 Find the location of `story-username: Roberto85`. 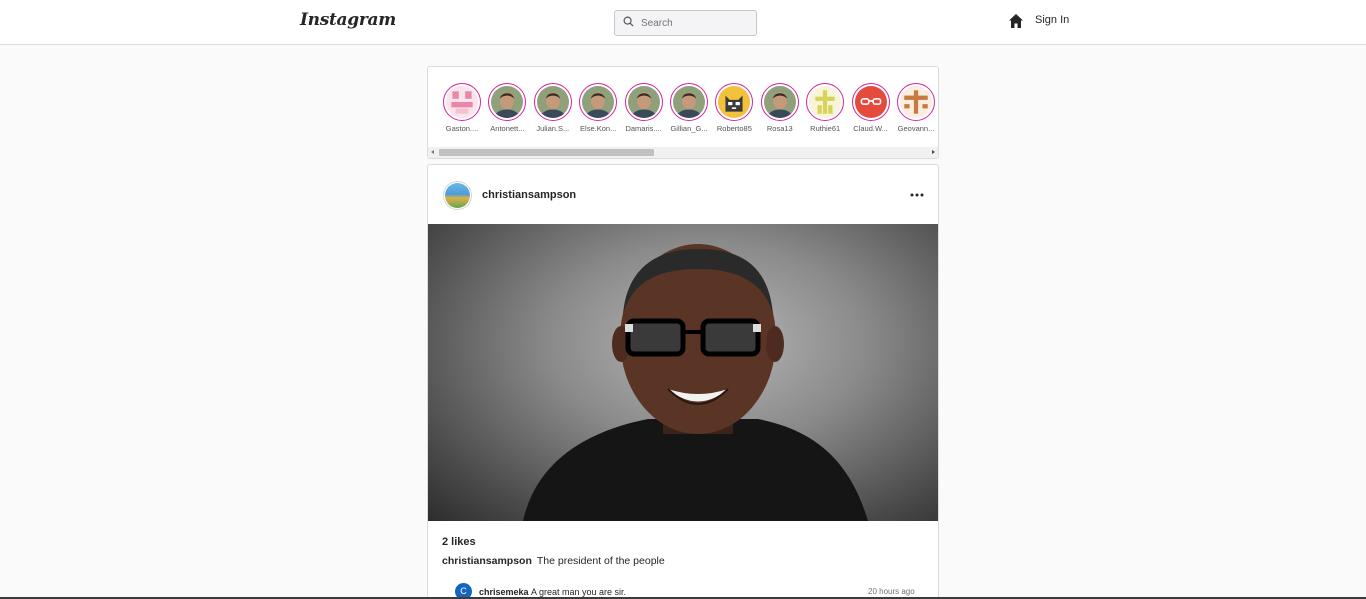

story-username: Roberto85 is located at coordinates (734, 128).